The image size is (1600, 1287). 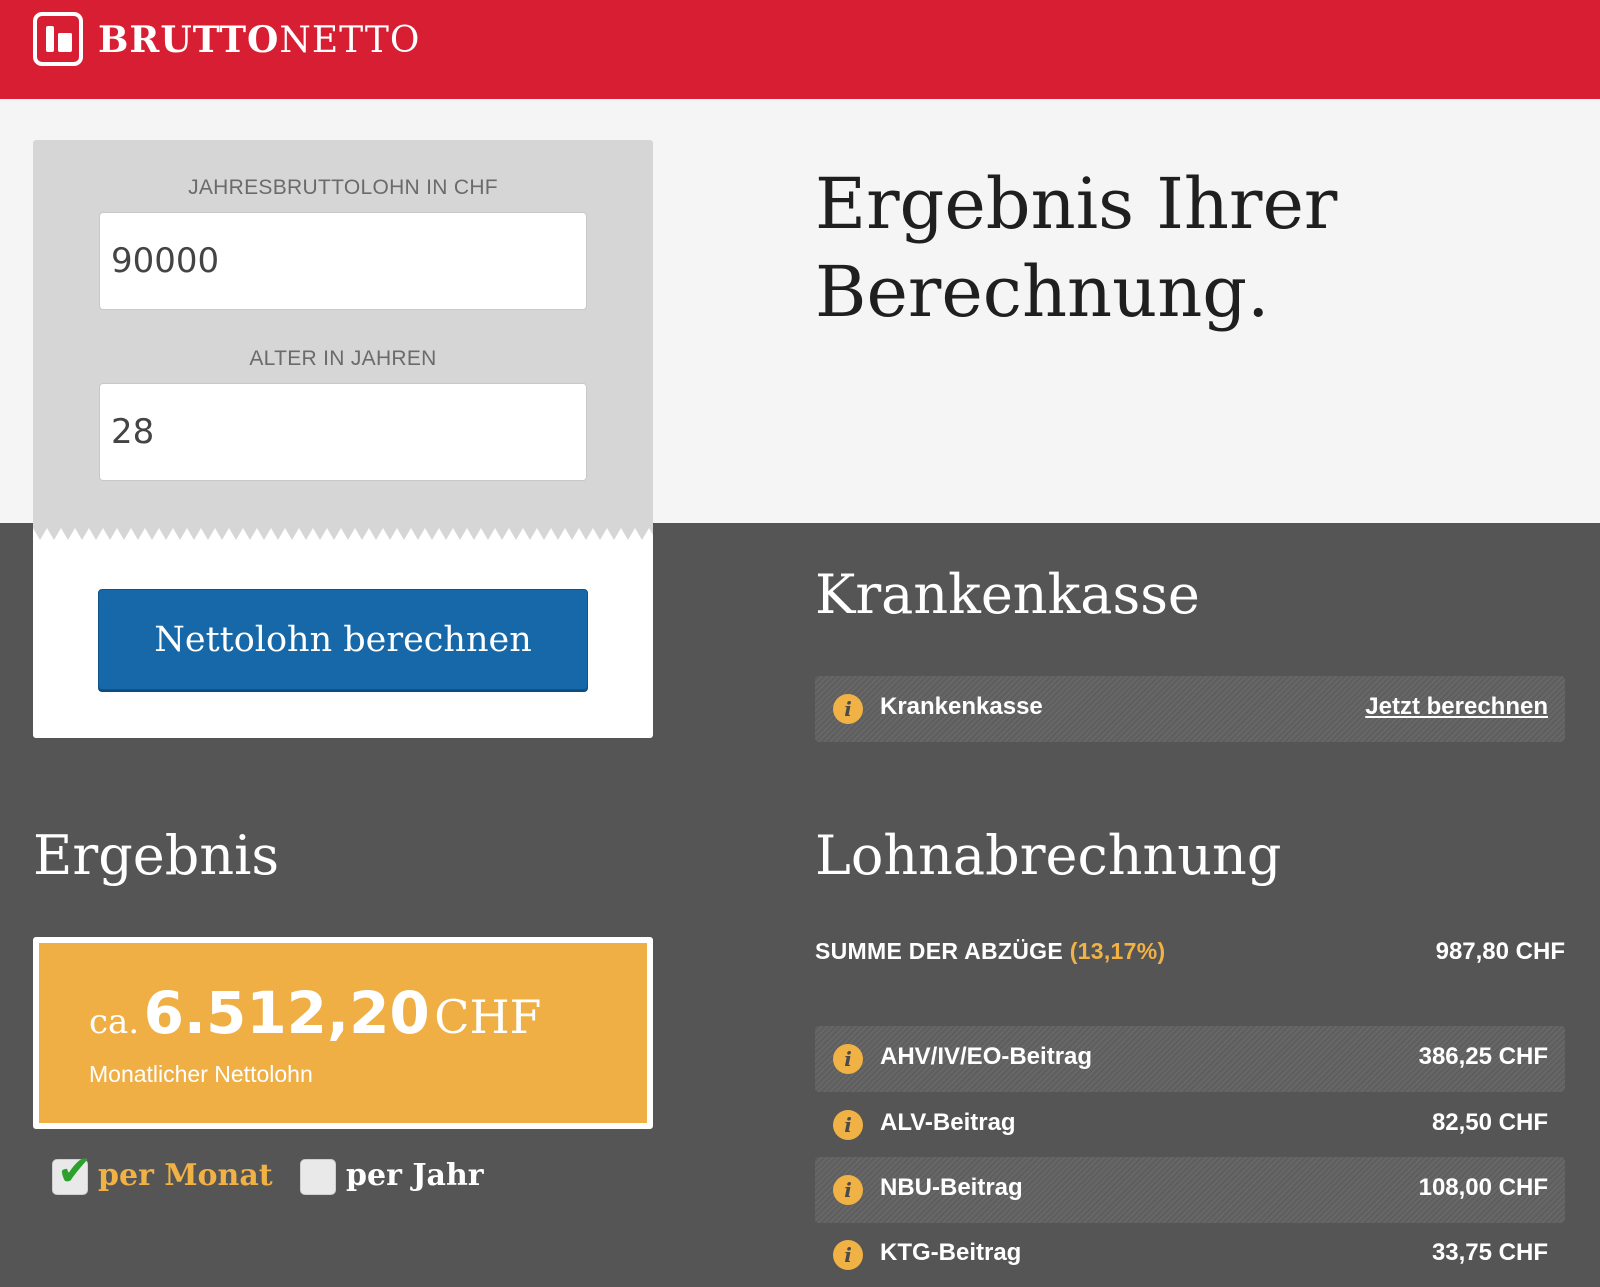 I want to click on logo-wordmark: BRUTTONETTO, so click(x=259, y=40).